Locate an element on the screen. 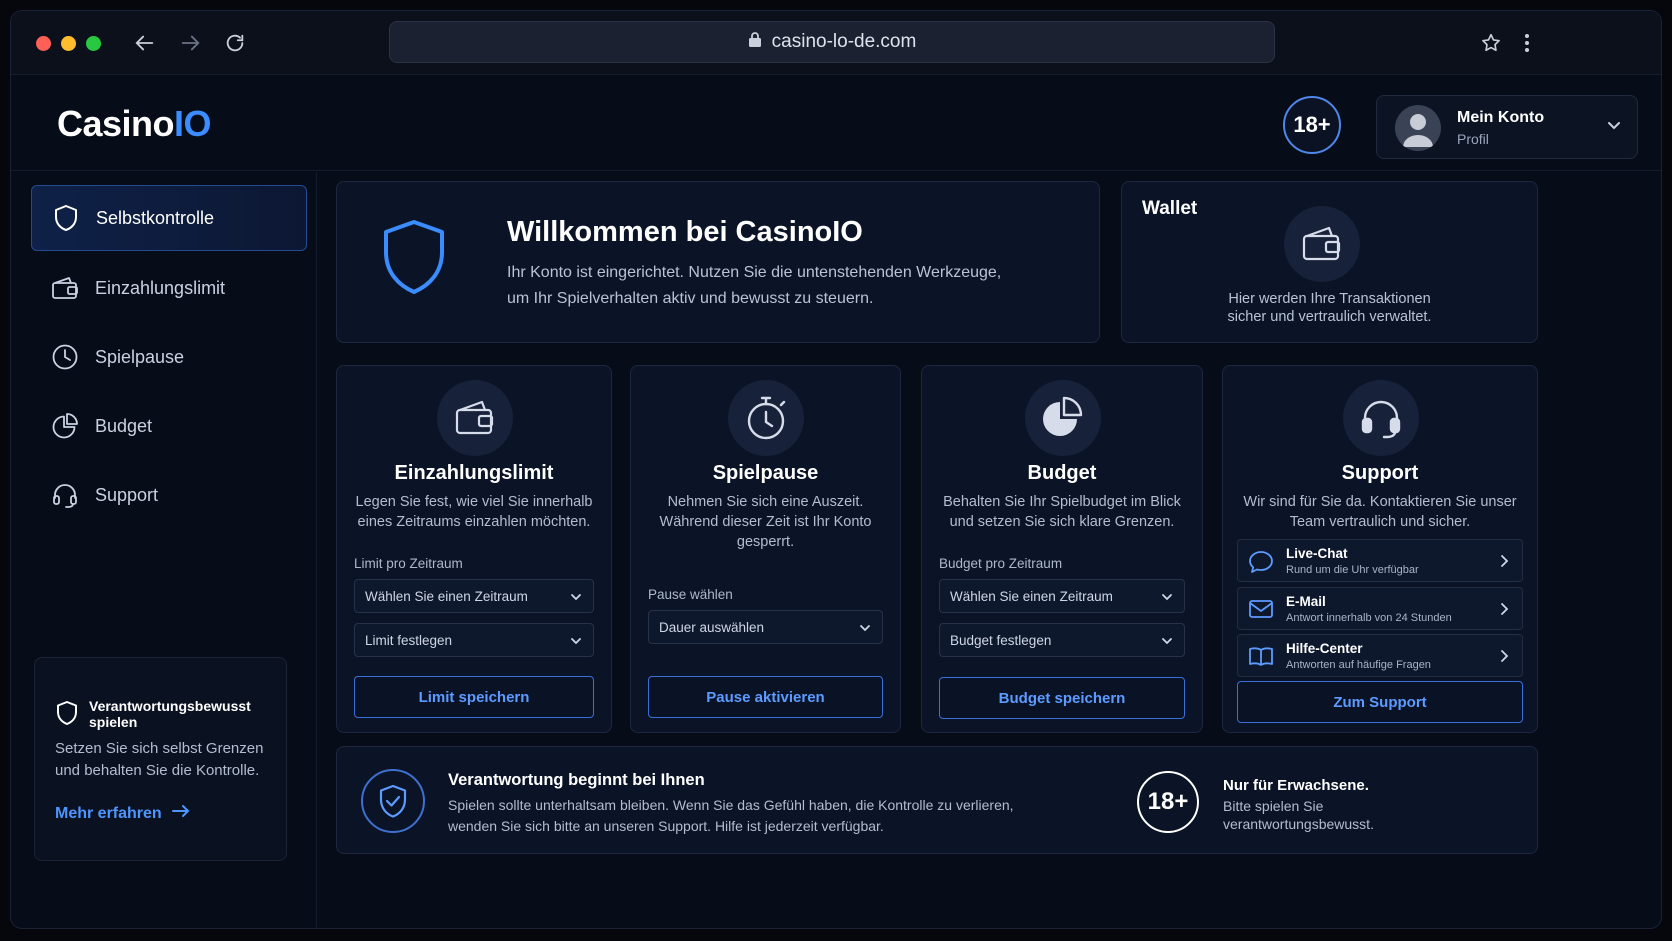 The width and height of the screenshot is (1672, 941). field-label: Limit pro Zeitraum is located at coordinates (408, 563).